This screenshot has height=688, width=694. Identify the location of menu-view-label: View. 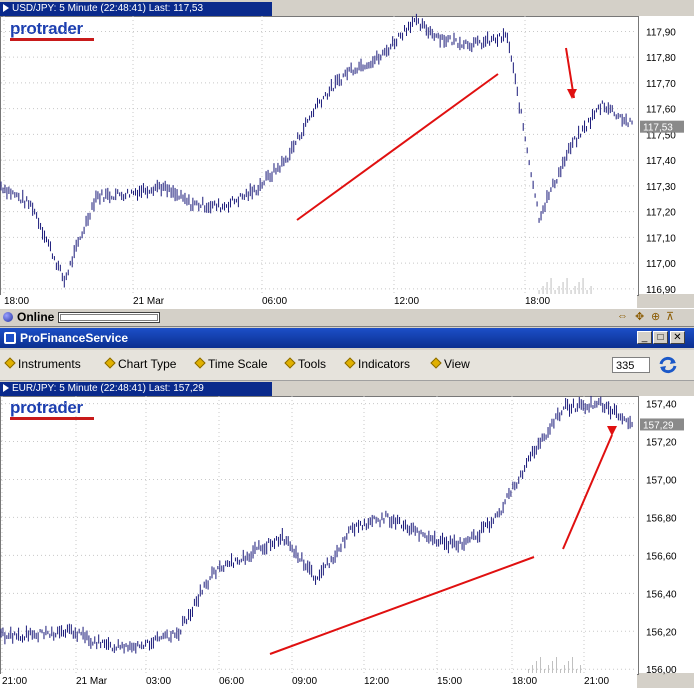
(457, 364).